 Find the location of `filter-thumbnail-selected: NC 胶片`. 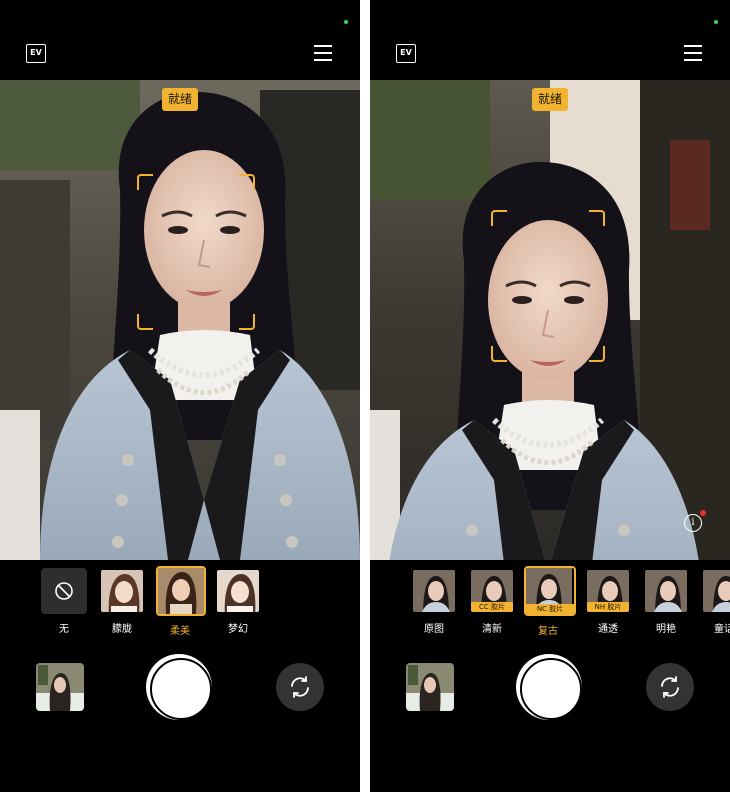

filter-thumbnail-selected: NC 胶片 is located at coordinates (550, 591).